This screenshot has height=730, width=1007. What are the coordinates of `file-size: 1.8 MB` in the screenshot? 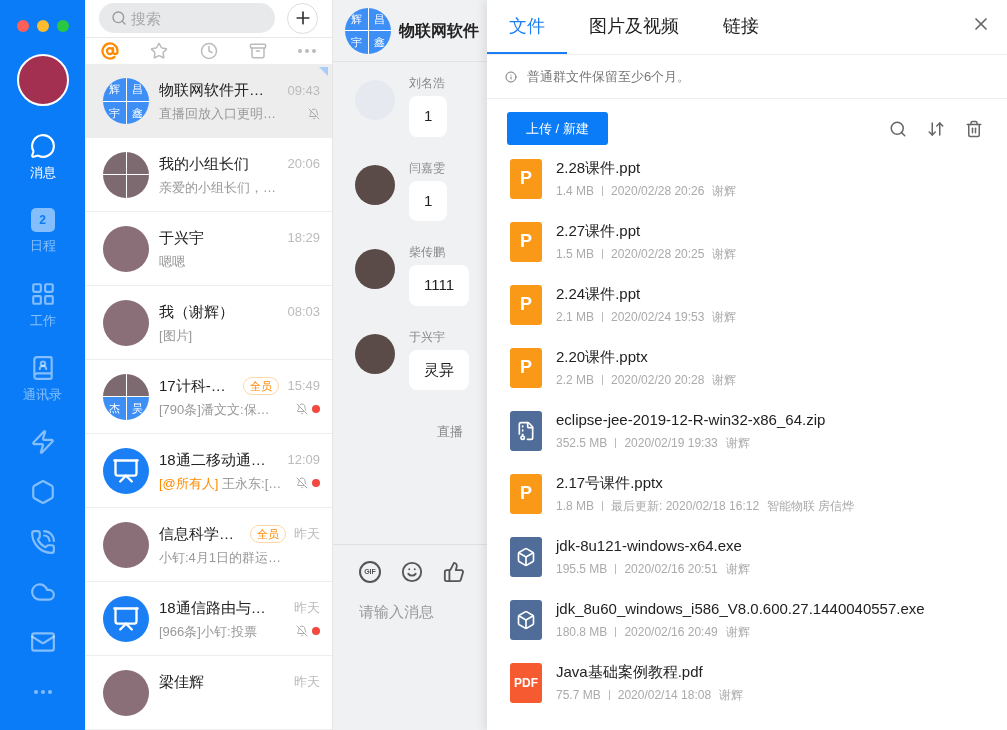 It's located at (575, 507).